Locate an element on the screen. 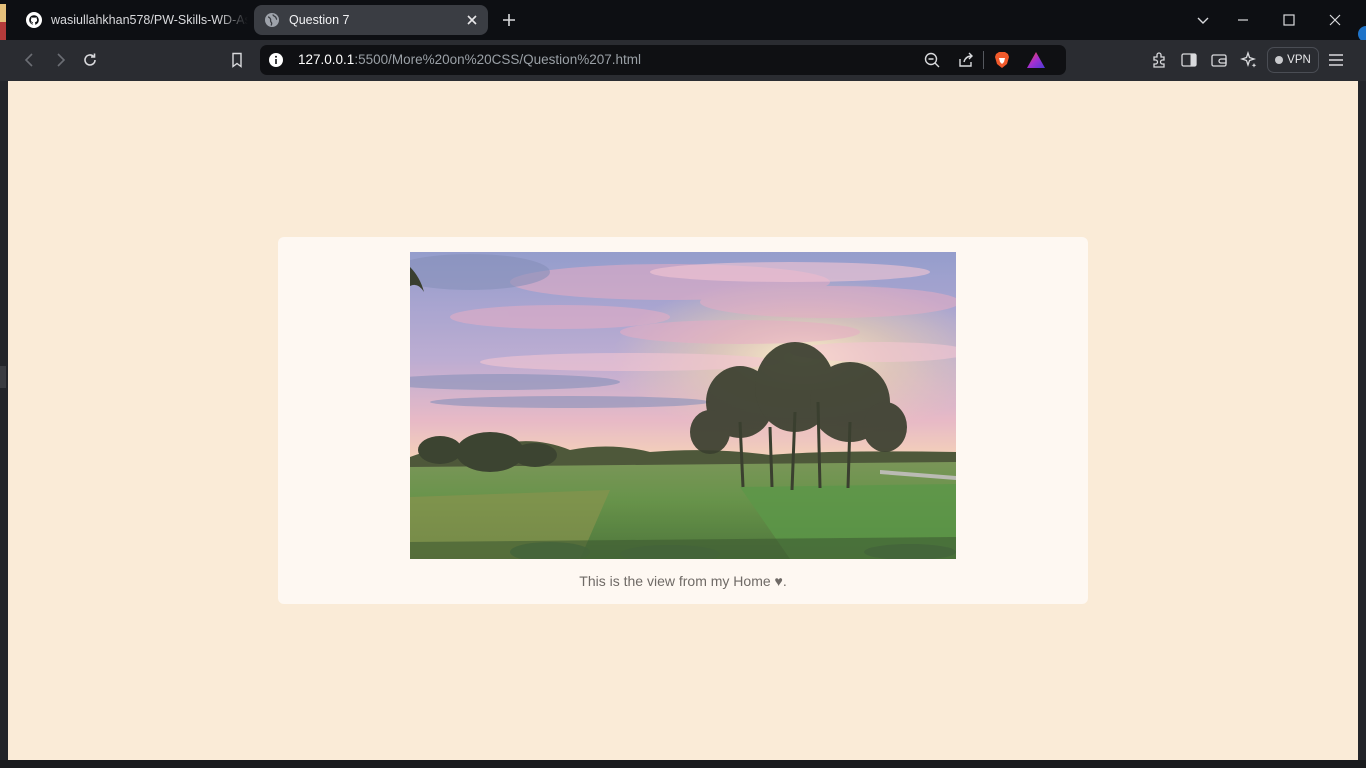  left-edge-handle is located at coordinates (3, 377).